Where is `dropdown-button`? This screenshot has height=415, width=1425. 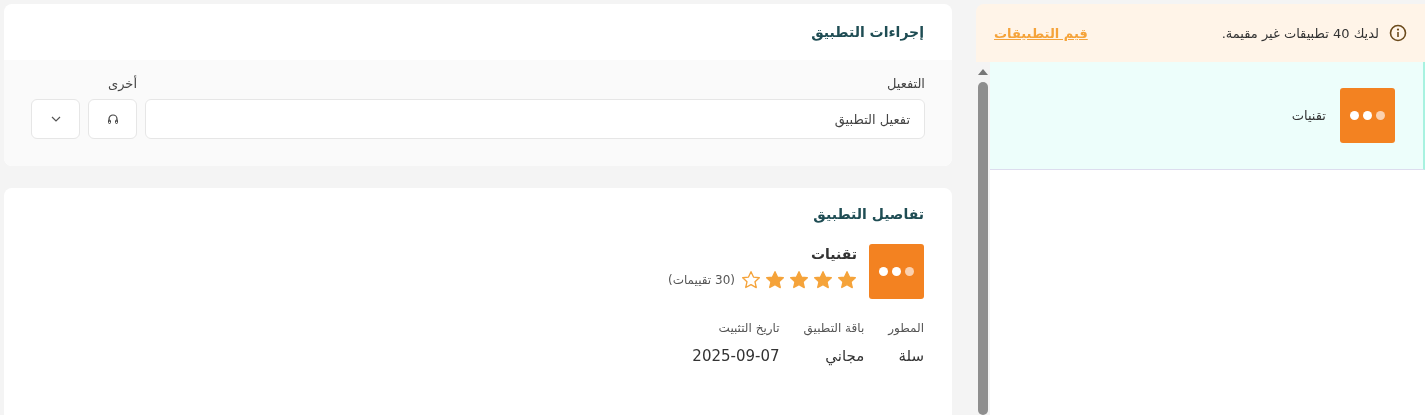 dropdown-button is located at coordinates (55, 119).